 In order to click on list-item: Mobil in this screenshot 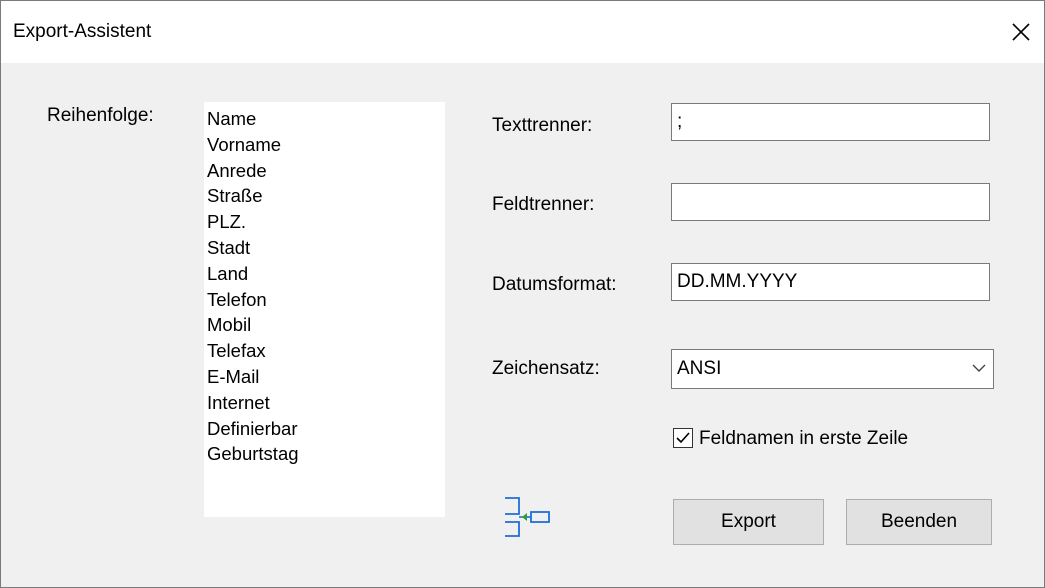, I will do `click(326, 325)`.